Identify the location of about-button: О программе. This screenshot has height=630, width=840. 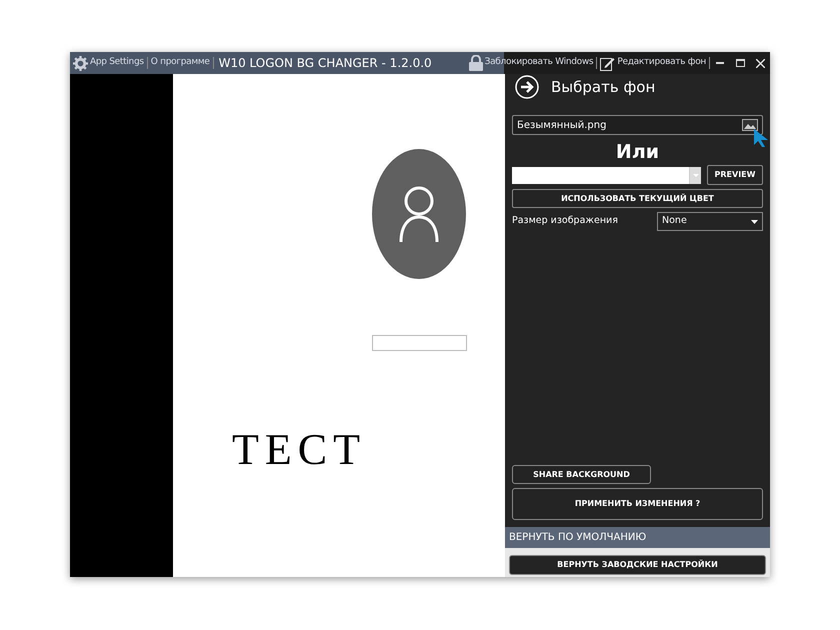
(180, 63).